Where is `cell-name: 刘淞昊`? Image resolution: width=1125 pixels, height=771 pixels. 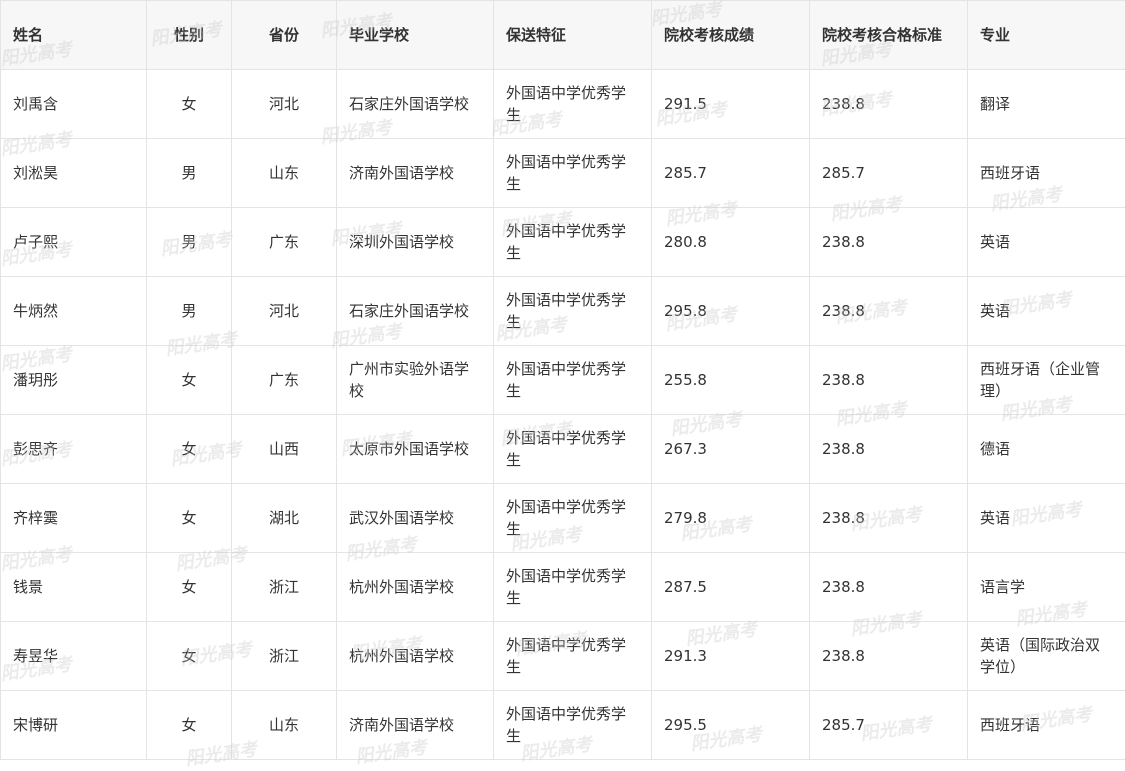 cell-name: 刘淞昊 is located at coordinates (74, 173).